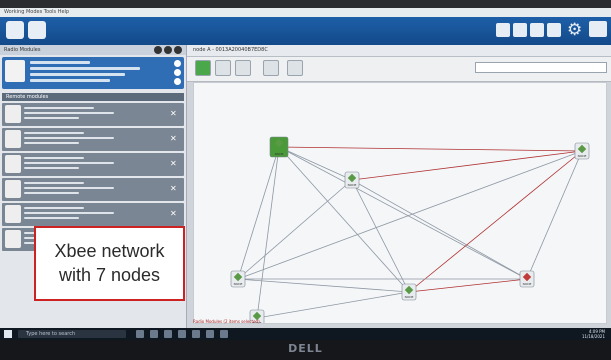  I want to click on annotation-line-2: with 7 nodes, so click(109, 275).